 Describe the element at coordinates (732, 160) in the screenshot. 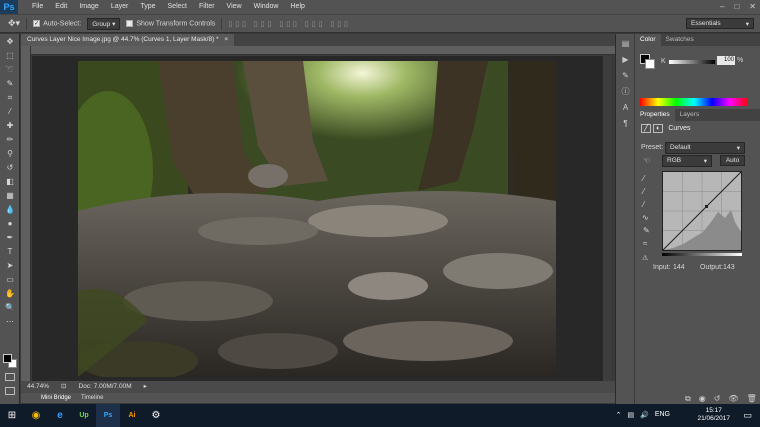

I see `auto-button: Auto` at that location.